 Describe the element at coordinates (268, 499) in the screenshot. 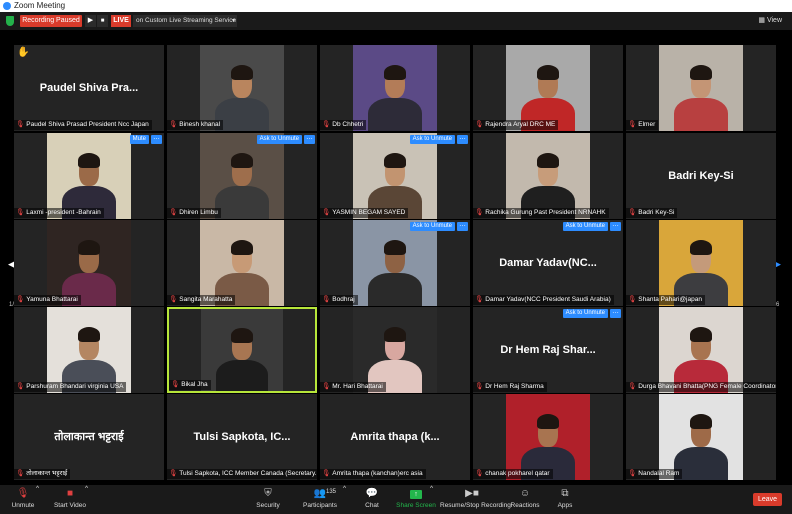

I see `security-button: ⛨ Security` at that location.